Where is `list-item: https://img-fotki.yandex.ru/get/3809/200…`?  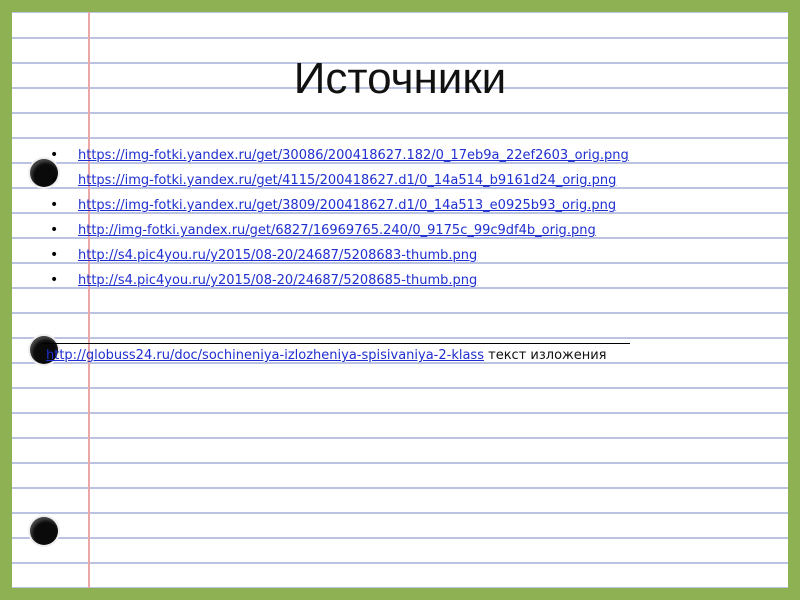 list-item: https://img-fotki.yandex.ru/get/3809/200… is located at coordinates (339, 205).